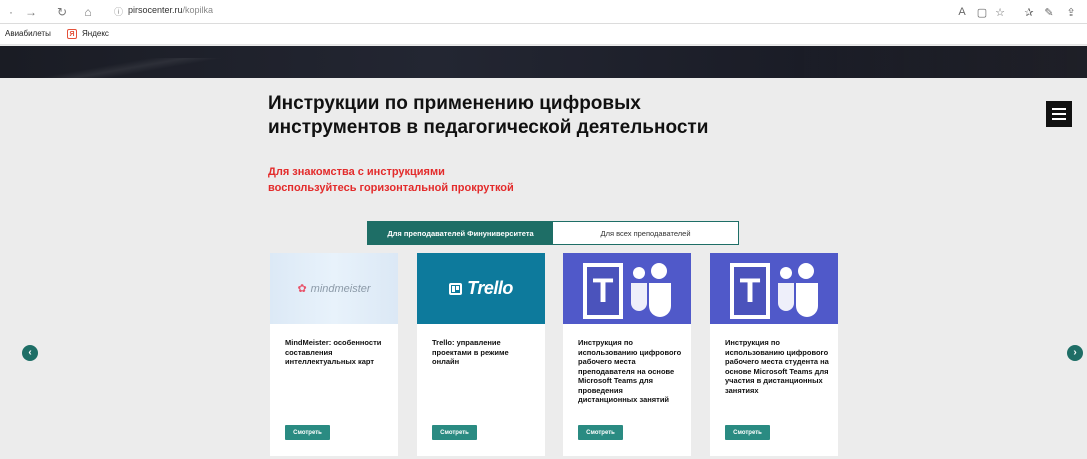 This screenshot has height=459, width=1087. I want to click on home-icon: ⌂, so click(88, 12).